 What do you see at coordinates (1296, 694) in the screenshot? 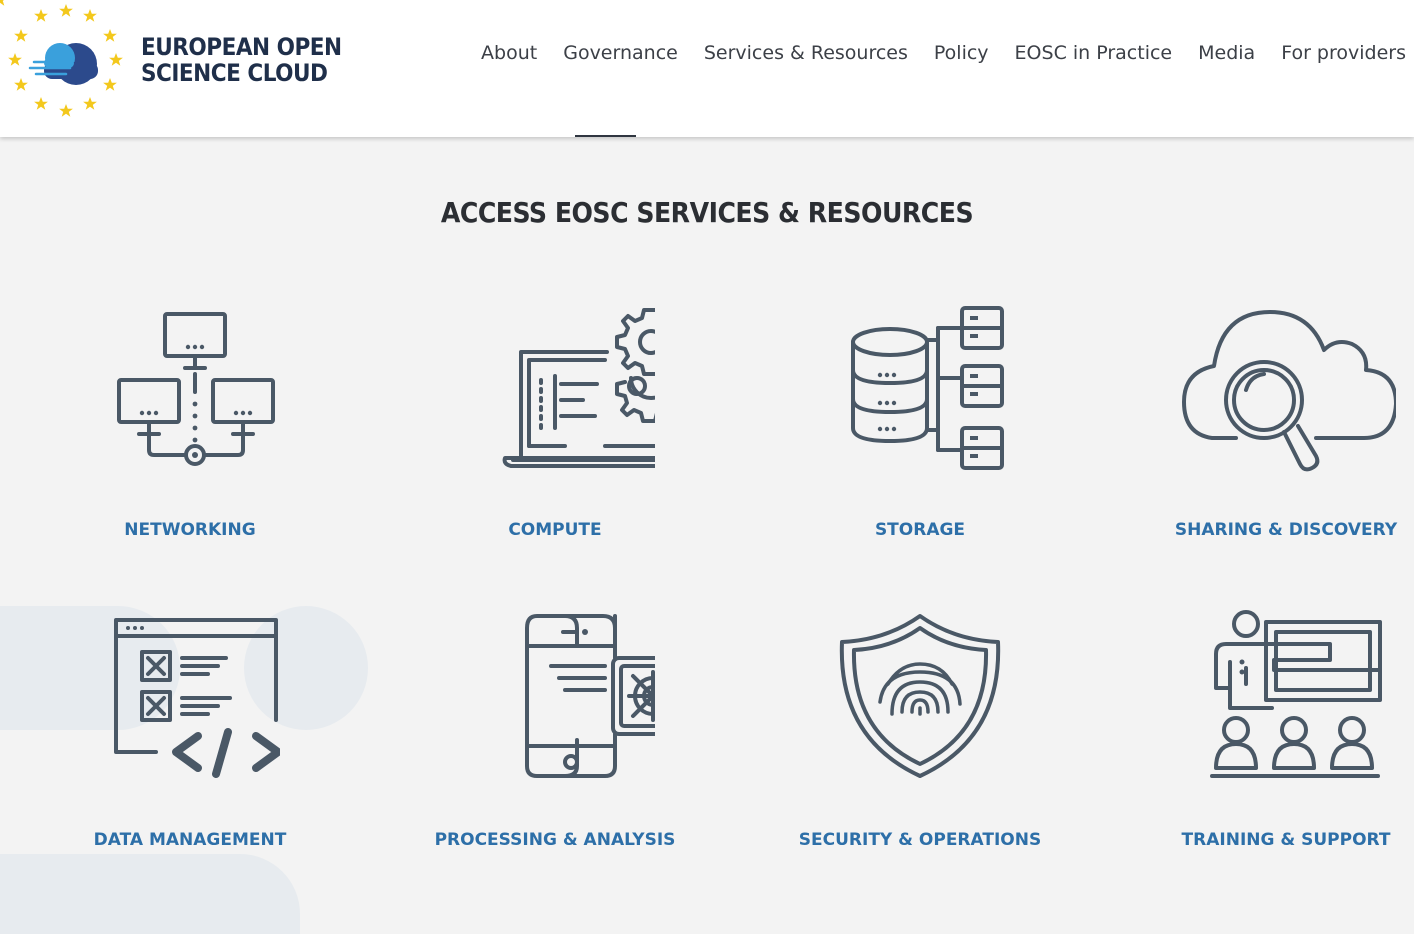
I see `presentation-icon` at bounding box center [1296, 694].